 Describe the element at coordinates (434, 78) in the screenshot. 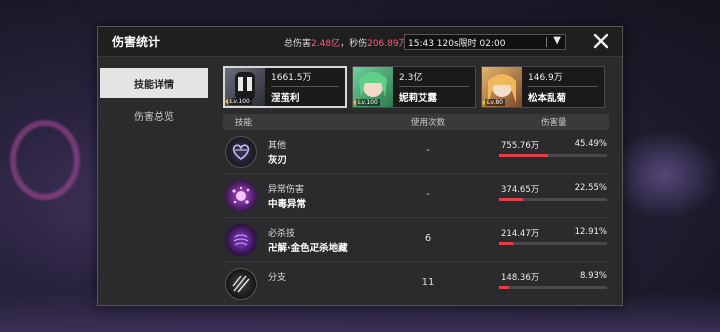

I see `character-damage: 2.3亿` at that location.